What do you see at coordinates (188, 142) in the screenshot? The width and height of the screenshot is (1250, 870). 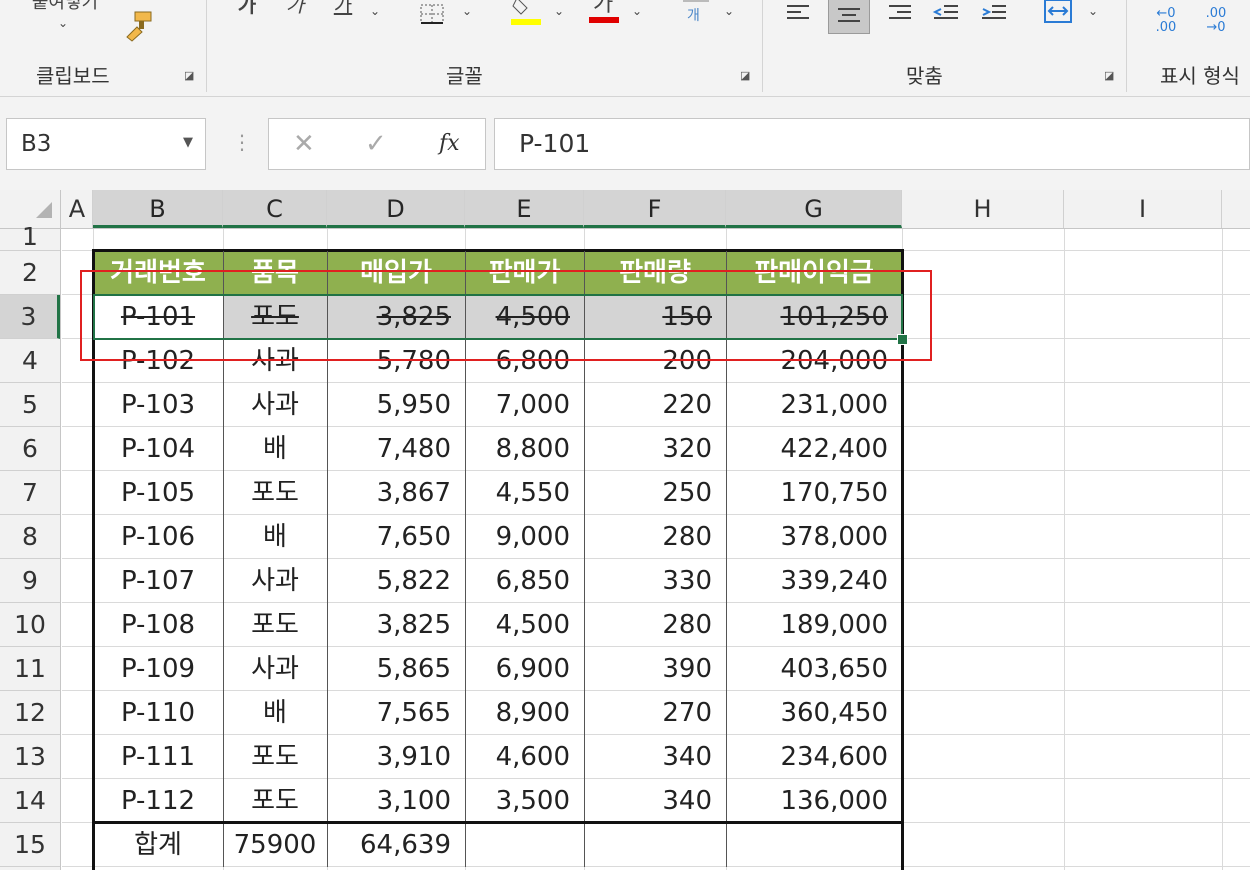 I see `name-box-dropdown-icon: ▼` at bounding box center [188, 142].